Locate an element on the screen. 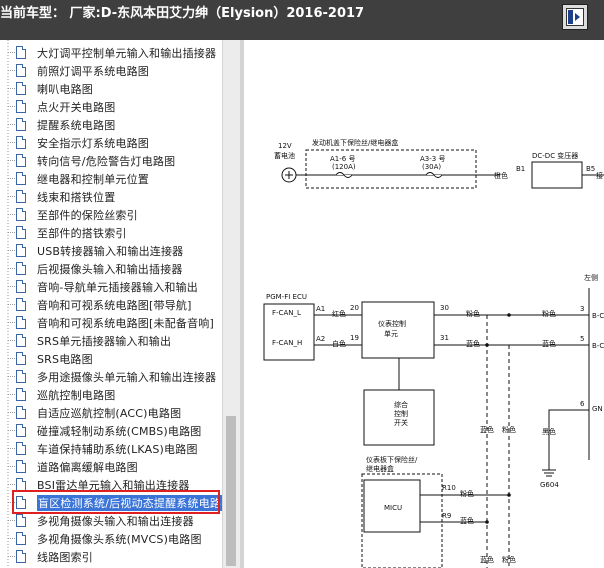 This screenshot has height=568, width=604. ecu-label: PGM-FI ECU is located at coordinates (286, 297).